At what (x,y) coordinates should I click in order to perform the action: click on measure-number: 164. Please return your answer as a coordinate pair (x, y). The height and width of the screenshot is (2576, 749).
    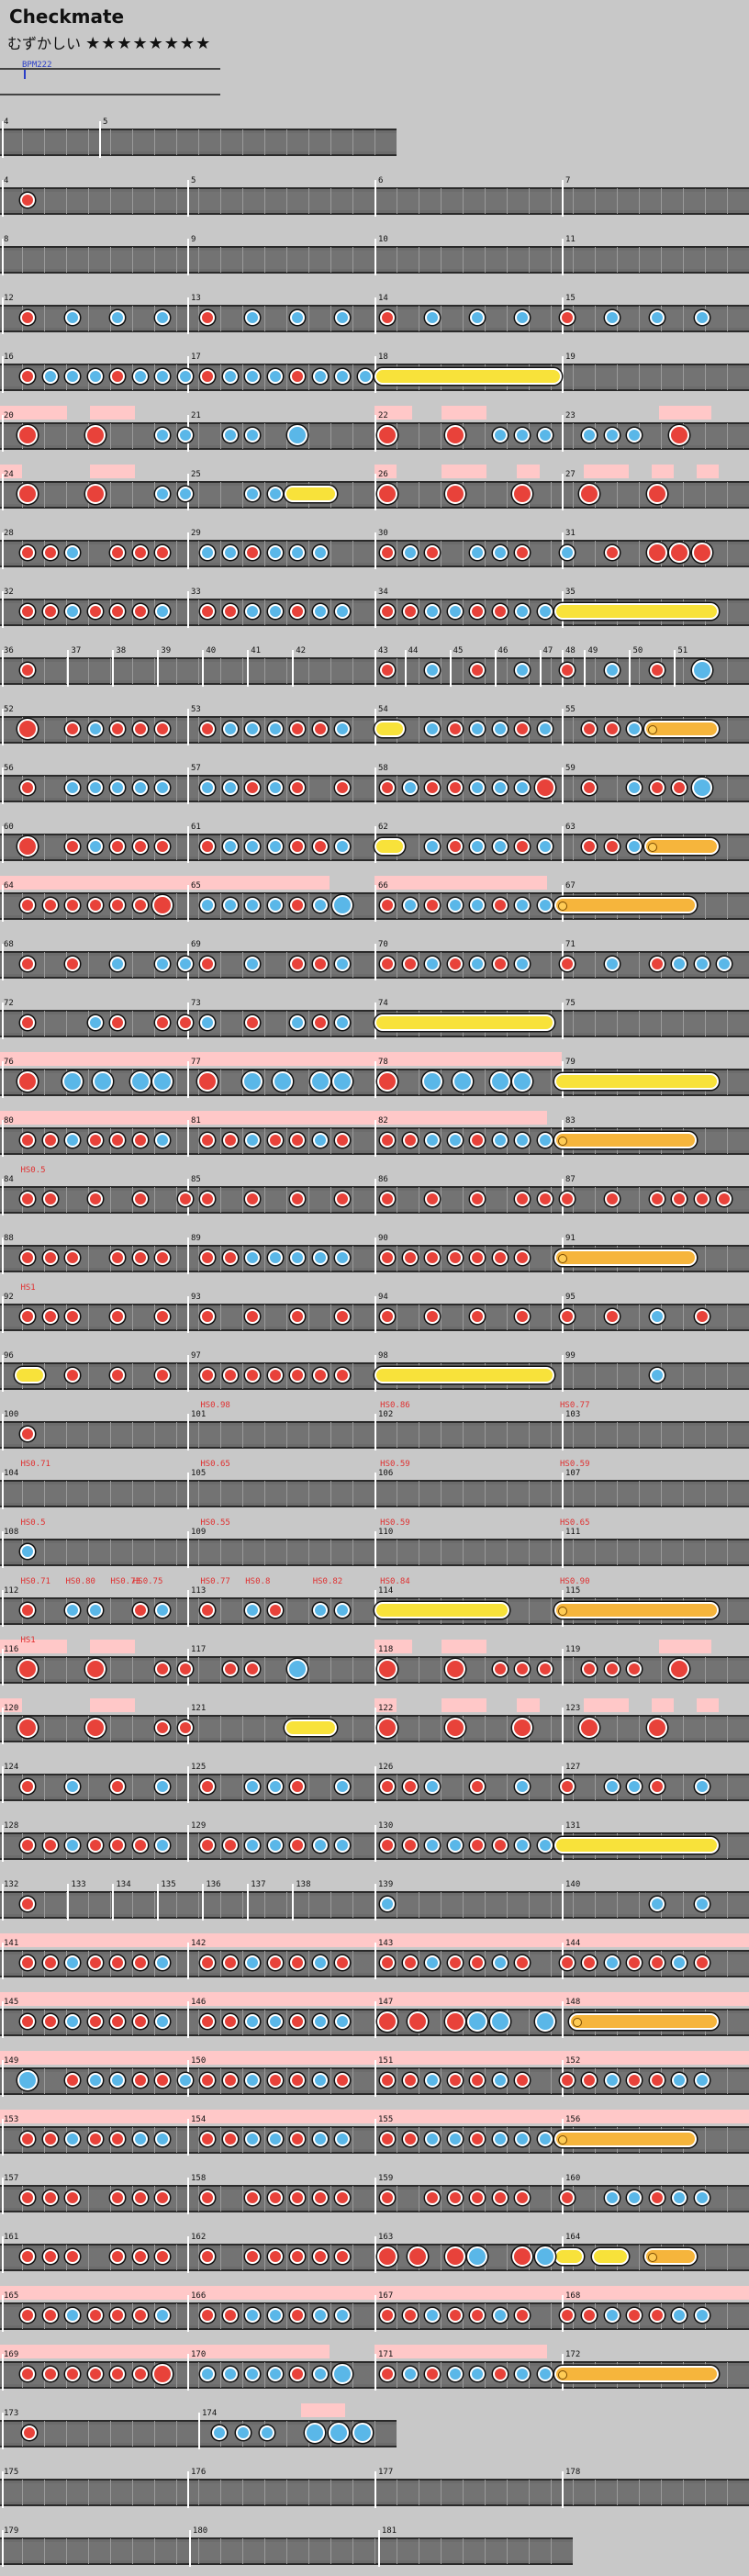
    Looking at the image, I should click on (573, 2237).